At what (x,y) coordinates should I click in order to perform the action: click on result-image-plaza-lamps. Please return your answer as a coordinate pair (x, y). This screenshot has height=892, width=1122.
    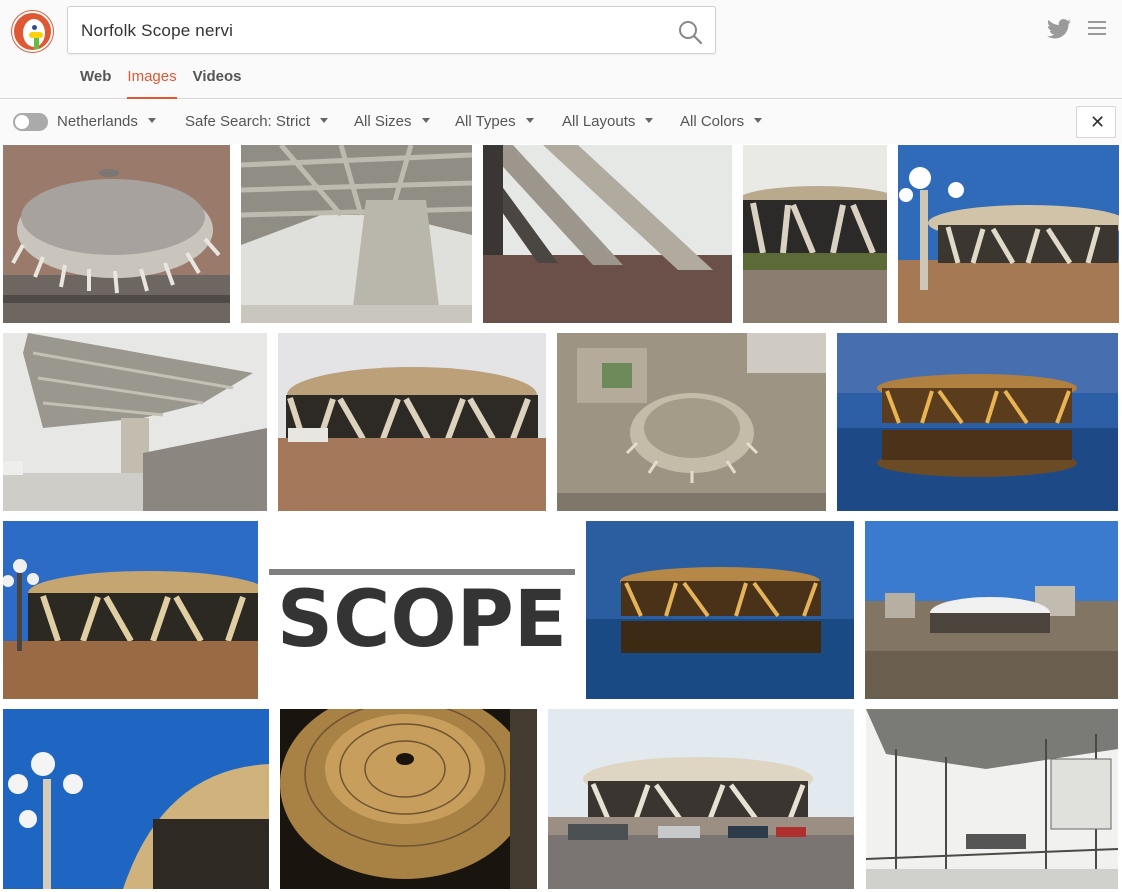
    Looking at the image, I should click on (1008, 234).